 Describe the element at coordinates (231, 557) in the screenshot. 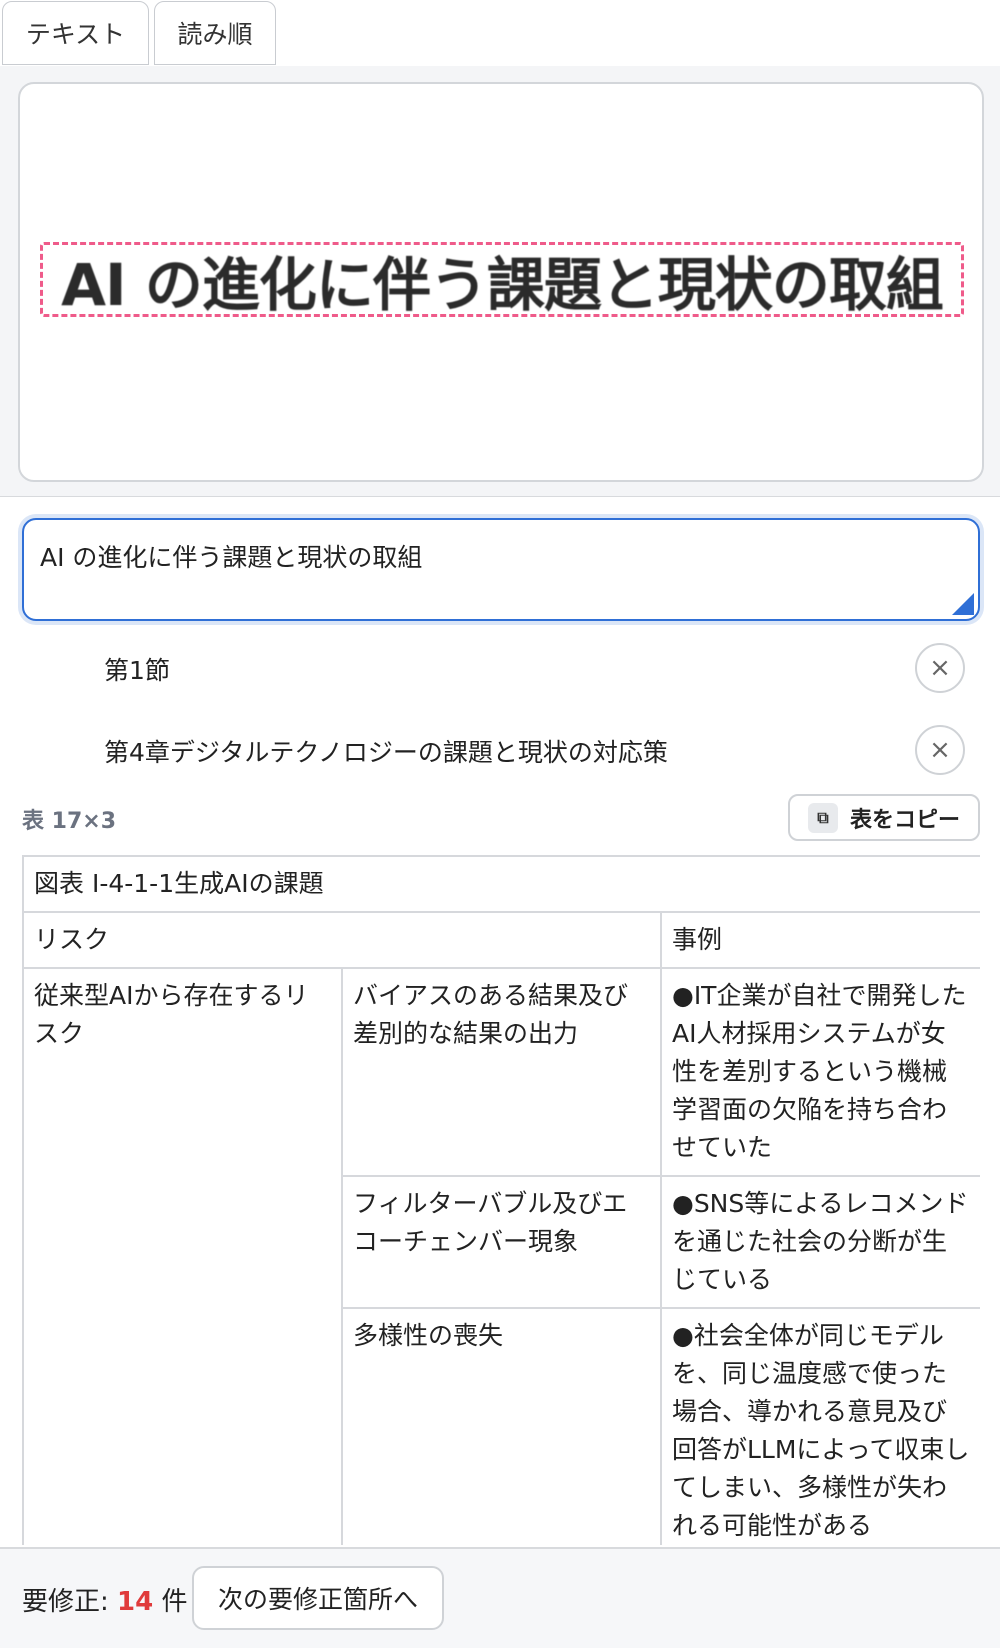

I see `editor-value: AI の進化に伴う課題と現状の取組` at that location.